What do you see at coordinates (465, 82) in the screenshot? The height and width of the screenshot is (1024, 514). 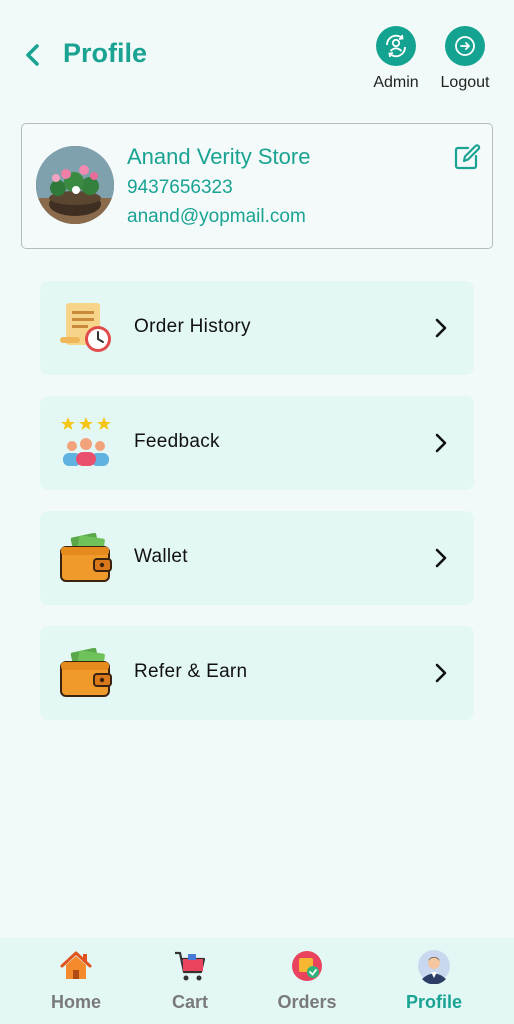 I see `logout-label: Logout` at bounding box center [465, 82].